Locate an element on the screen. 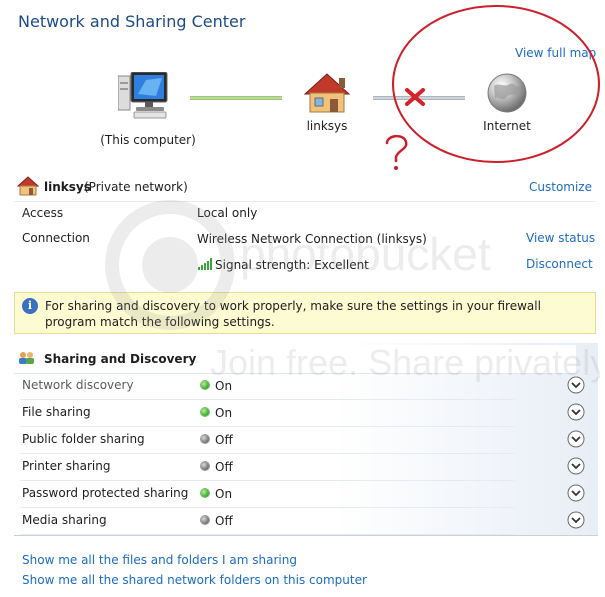 This screenshot has height=597, width=605. disconnect-link: Disconnect is located at coordinates (559, 264).